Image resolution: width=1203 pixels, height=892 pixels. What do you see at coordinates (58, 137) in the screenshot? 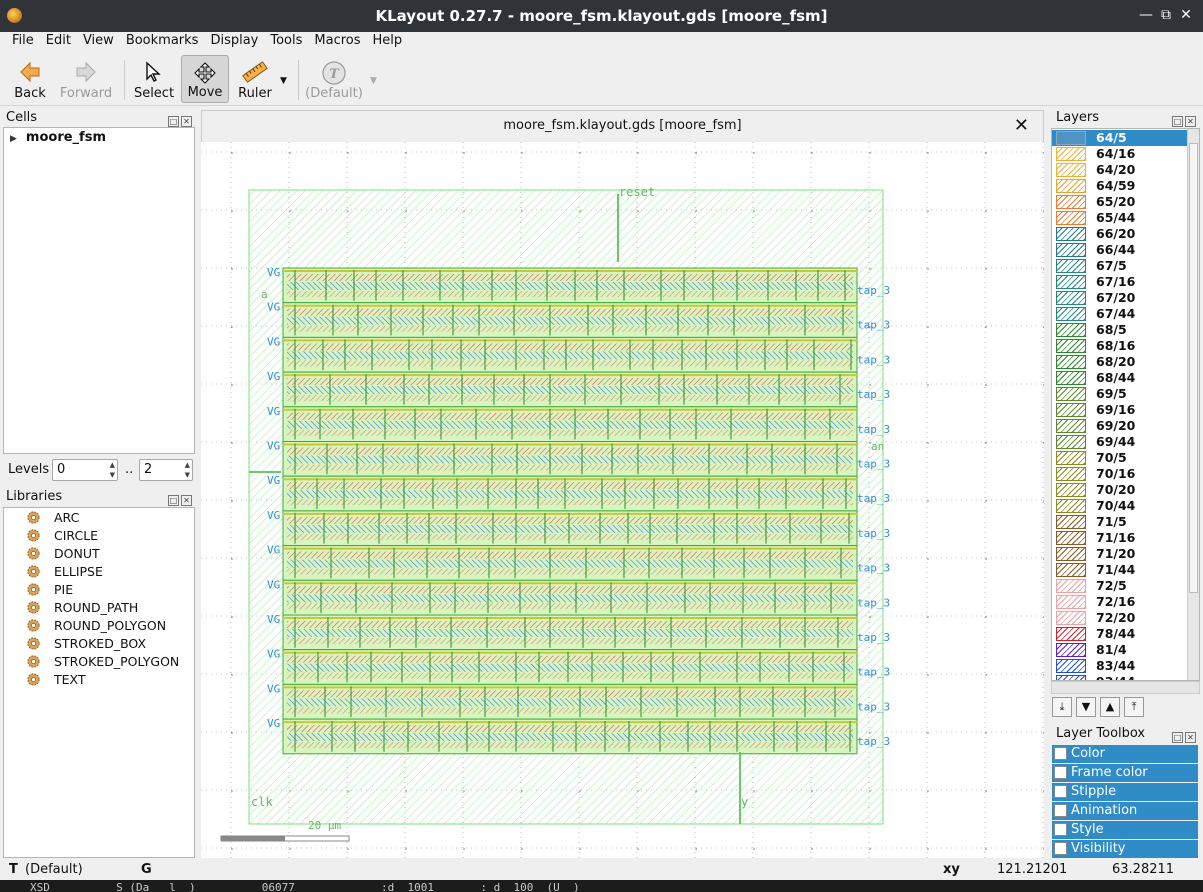
I see `cell-tree-item: ▶ moore_fsm` at bounding box center [58, 137].